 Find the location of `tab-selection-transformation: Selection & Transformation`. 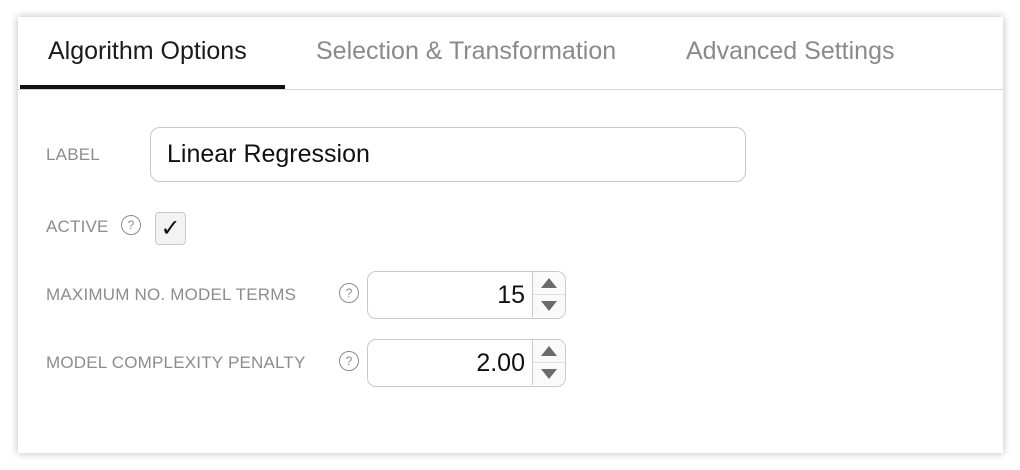

tab-selection-transformation: Selection & Transformation is located at coordinates (466, 52).